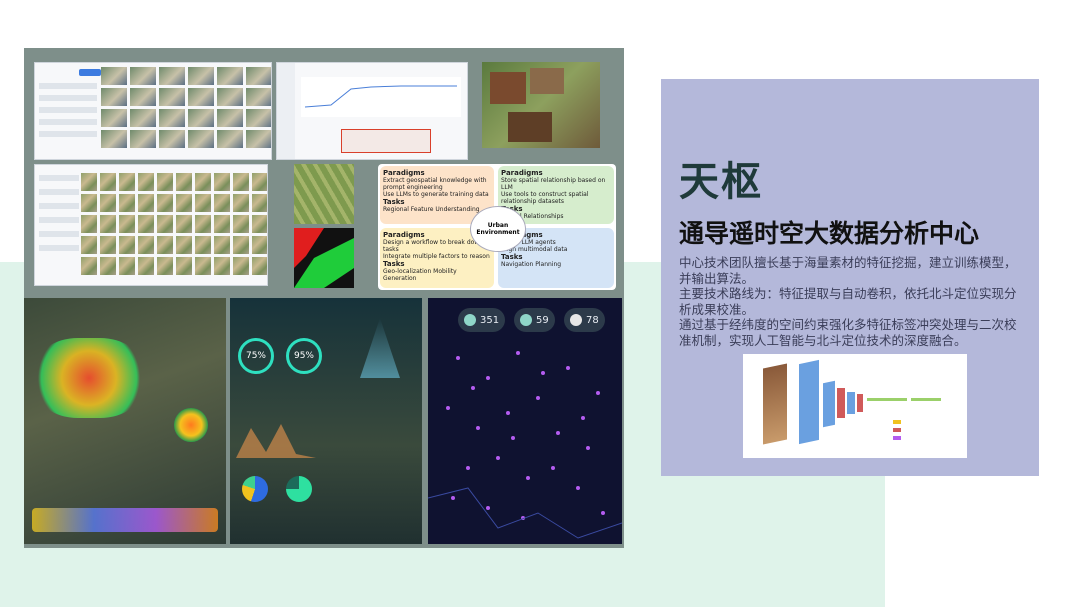 The width and height of the screenshot is (1080, 607). I want to click on search-button, so click(90, 72).